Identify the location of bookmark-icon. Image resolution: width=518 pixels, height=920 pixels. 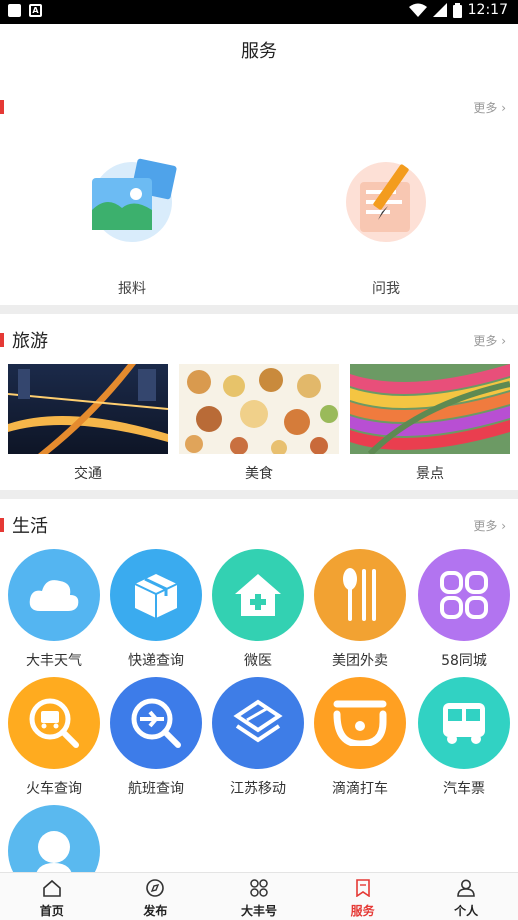
(362, 888).